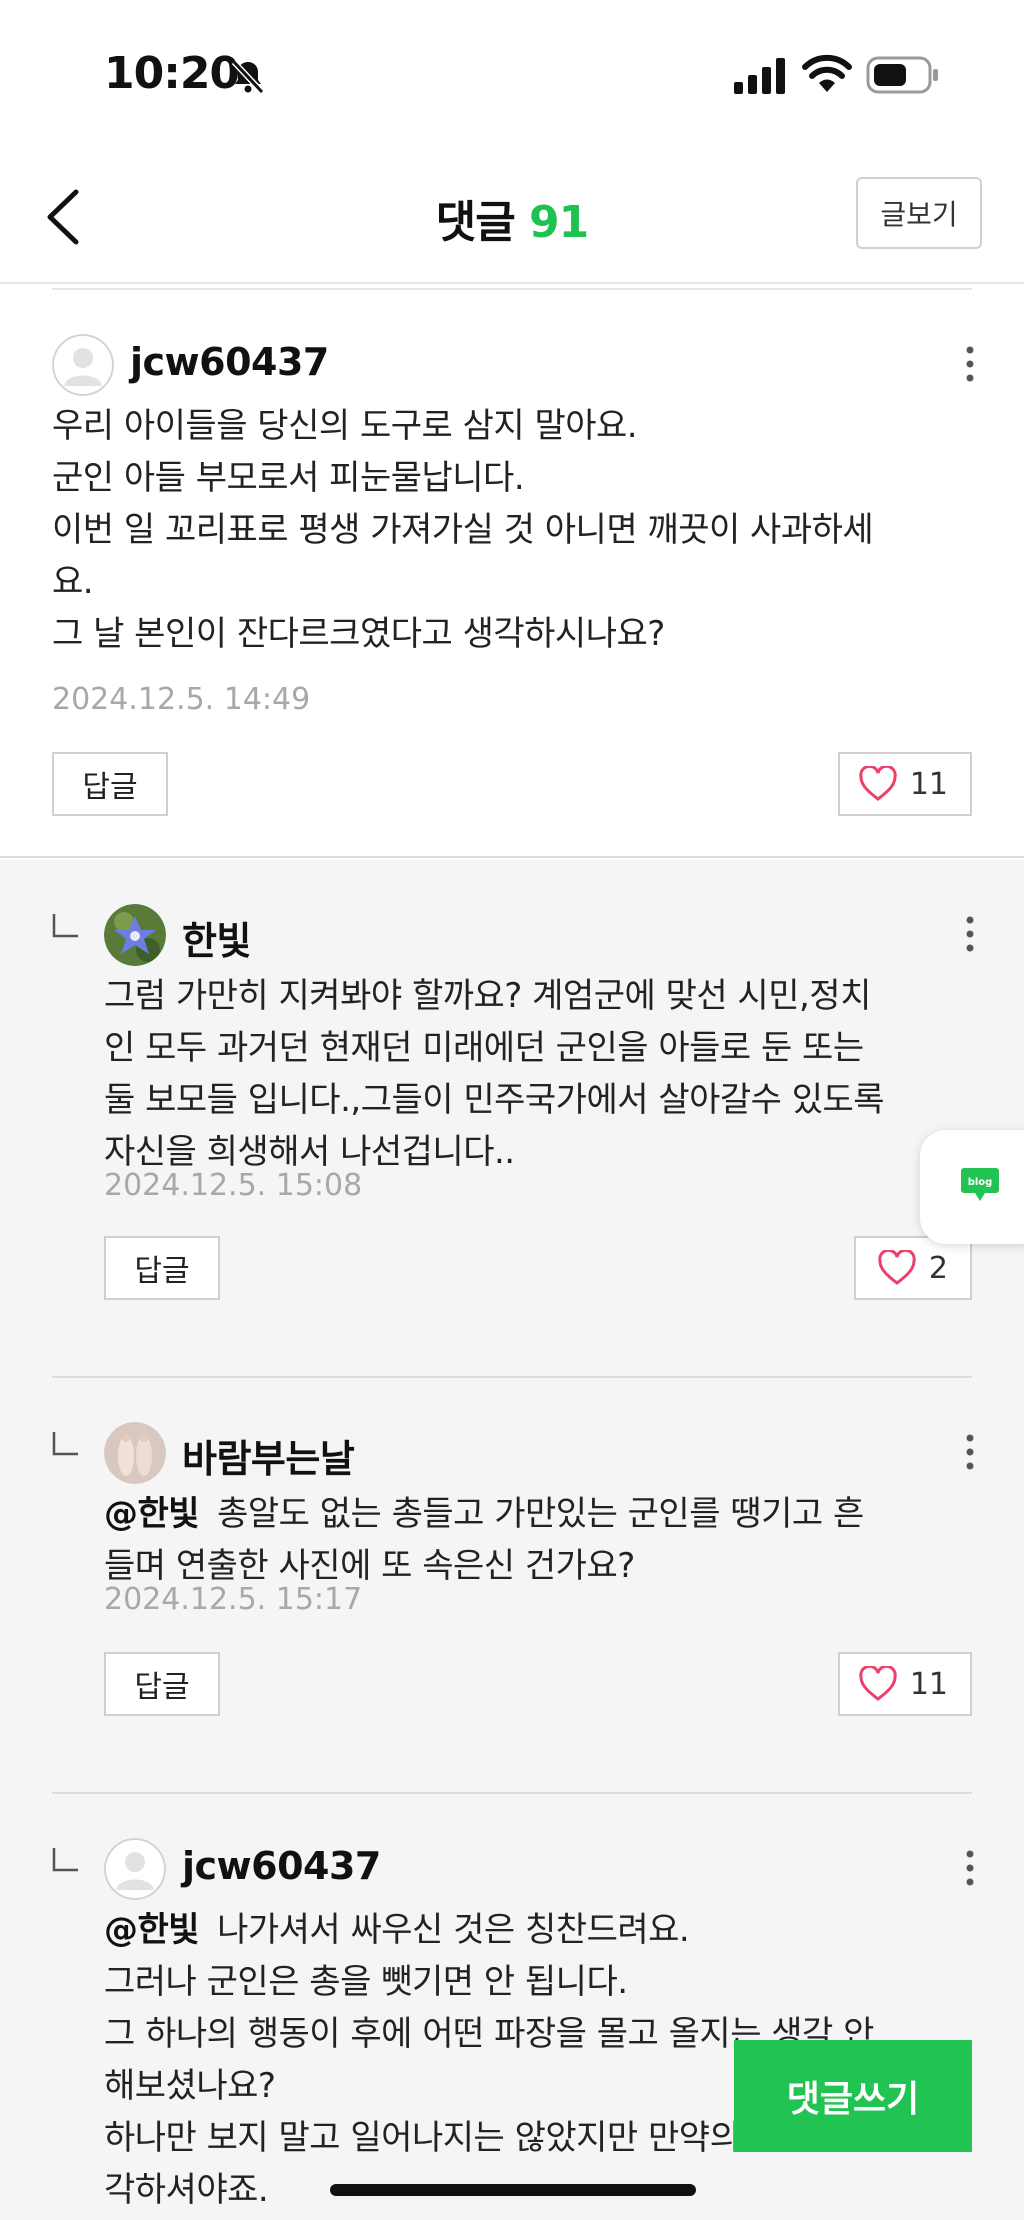  What do you see at coordinates (248, 77) in the screenshot?
I see `bell-slash-icon` at bounding box center [248, 77].